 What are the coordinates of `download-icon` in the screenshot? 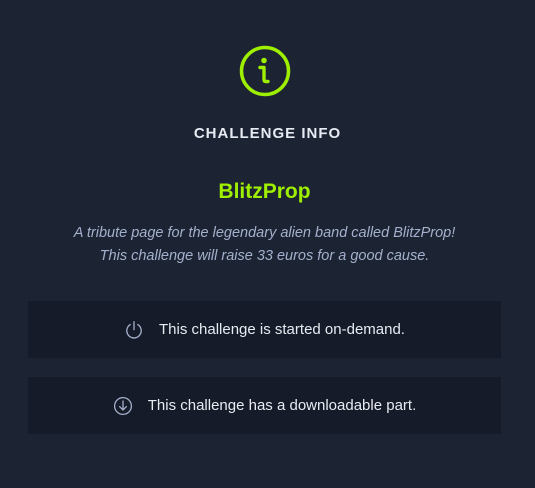 It's located at (123, 406).